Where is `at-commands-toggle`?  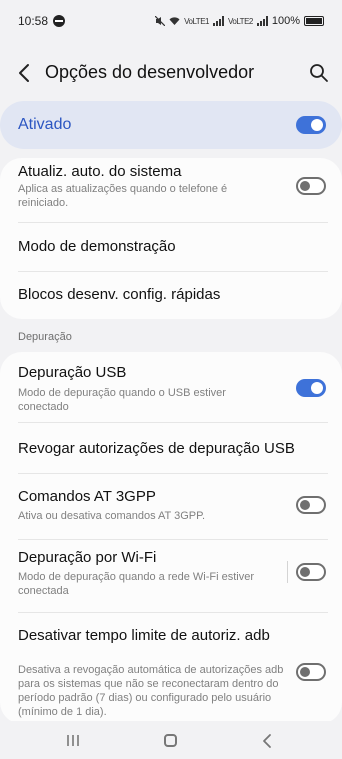 at-commands-toggle is located at coordinates (311, 505).